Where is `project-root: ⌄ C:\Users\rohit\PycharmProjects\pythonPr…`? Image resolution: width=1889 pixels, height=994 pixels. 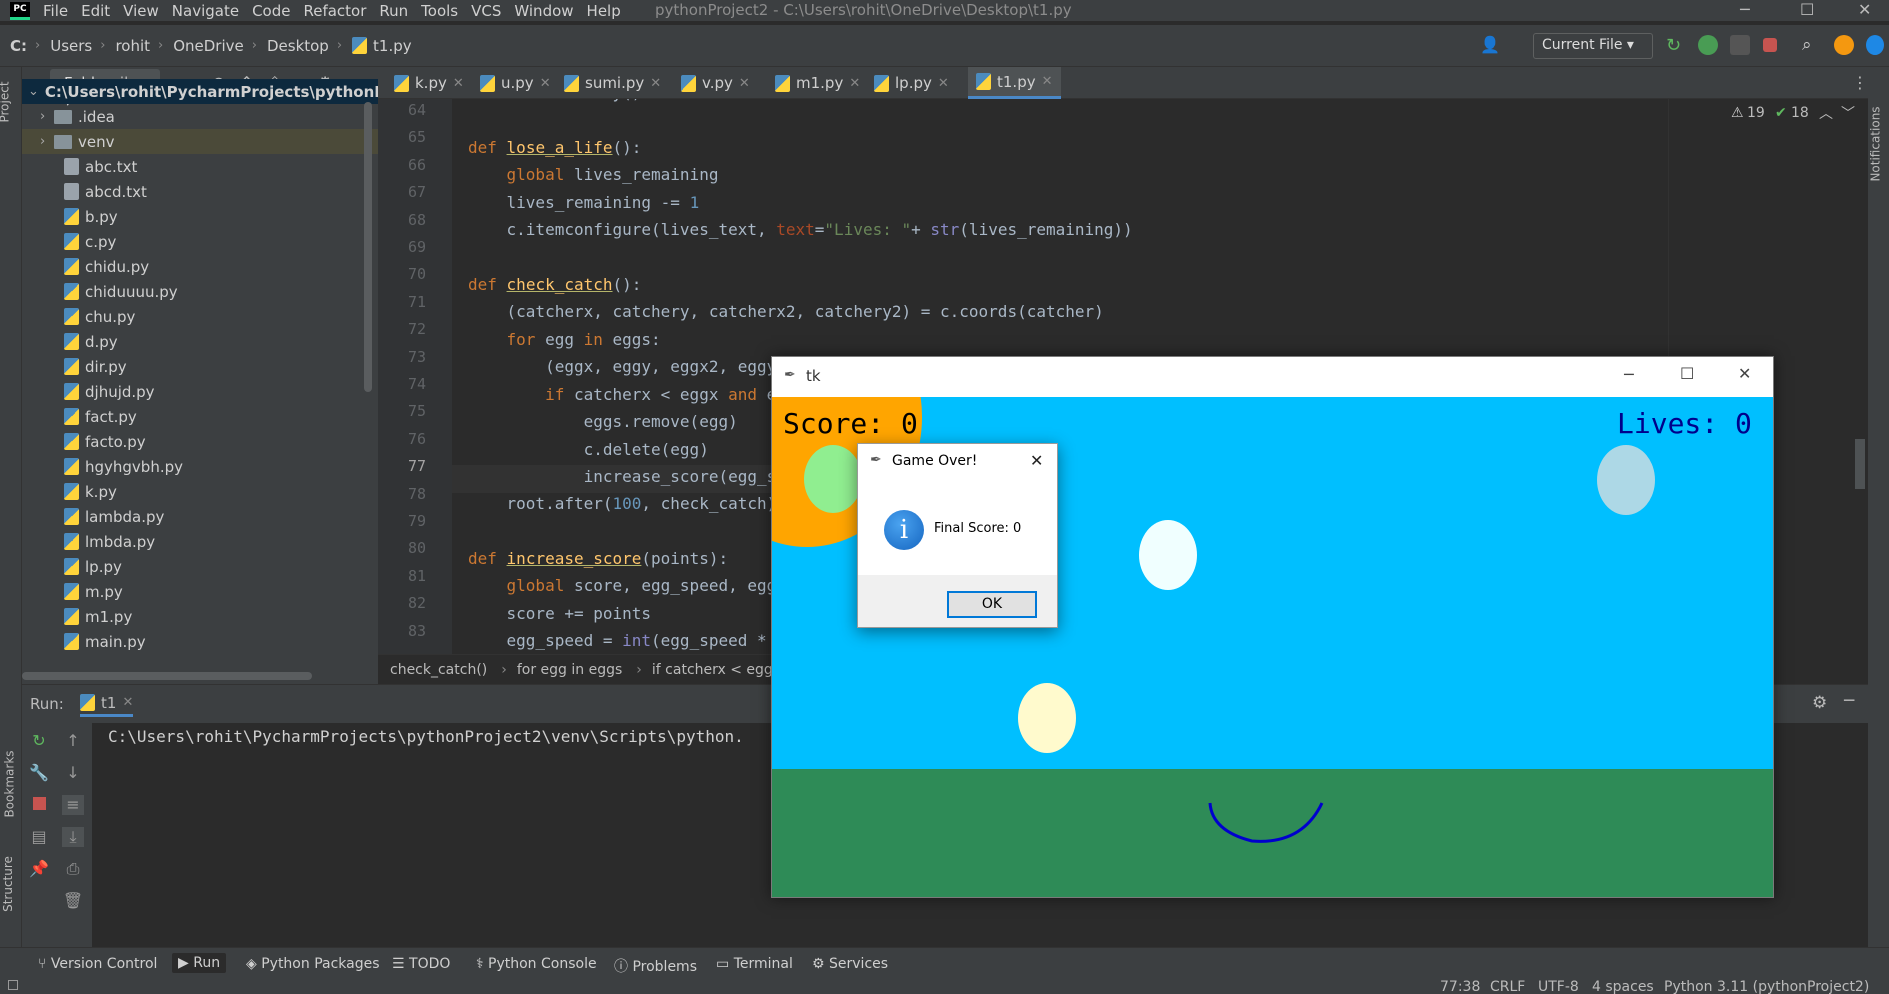 project-root: ⌄ C:\Users\rohit\PycharmProjects\pythonPr… is located at coordinates (212, 91).